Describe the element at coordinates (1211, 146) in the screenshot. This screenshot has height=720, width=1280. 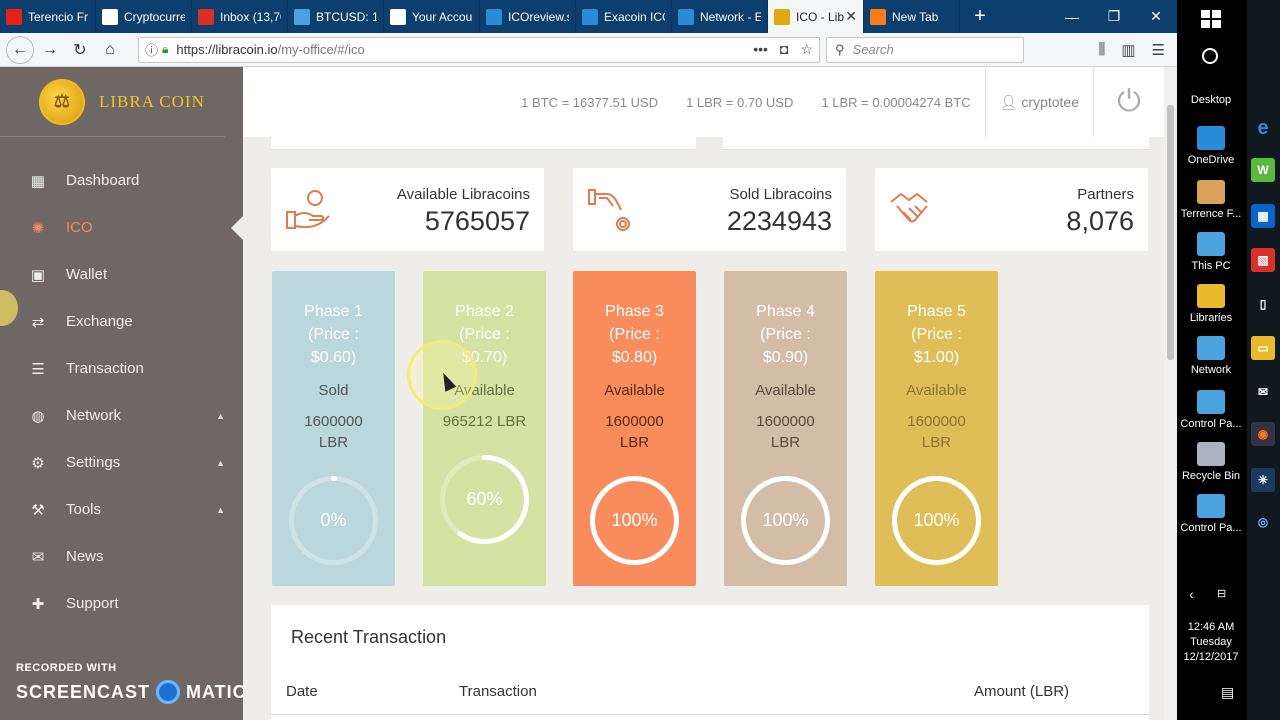
I see `desktop-icon: OneDrive` at that location.